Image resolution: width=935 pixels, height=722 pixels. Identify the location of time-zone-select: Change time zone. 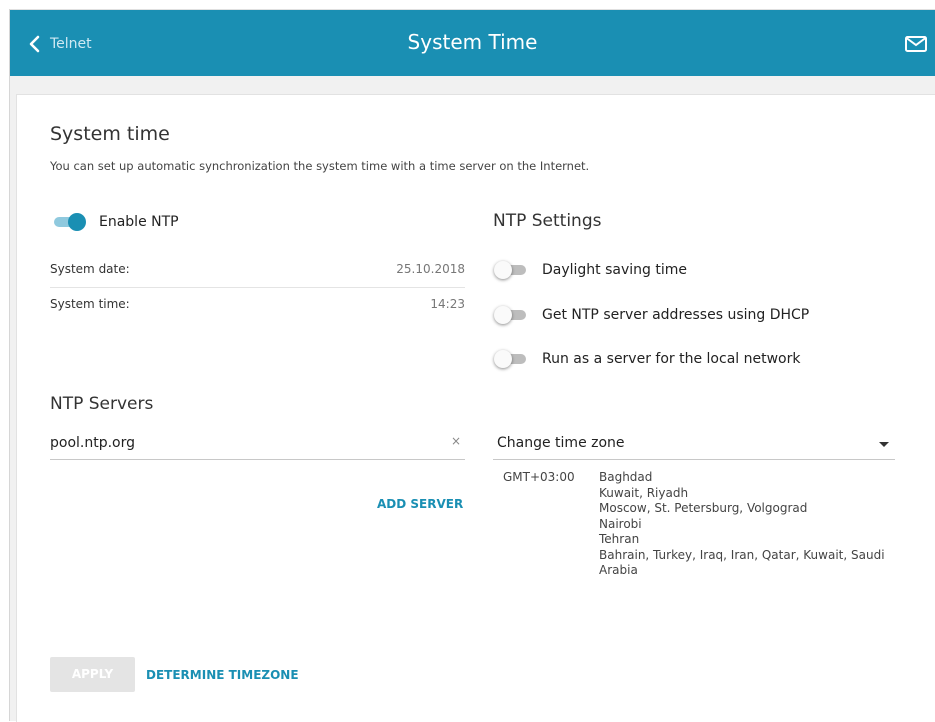
(694, 444).